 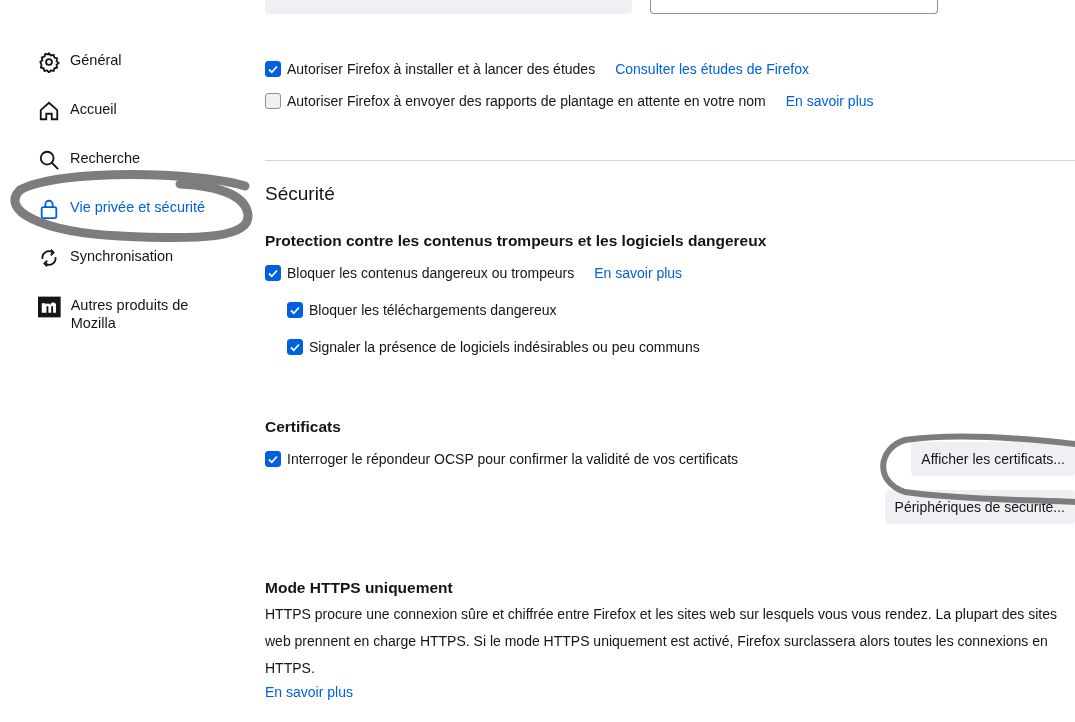 What do you see at coordinates (359, 588) in the screenshot?
I see `section-heading: Mode HTTPS uniquement` at bounding box center [359, 588].